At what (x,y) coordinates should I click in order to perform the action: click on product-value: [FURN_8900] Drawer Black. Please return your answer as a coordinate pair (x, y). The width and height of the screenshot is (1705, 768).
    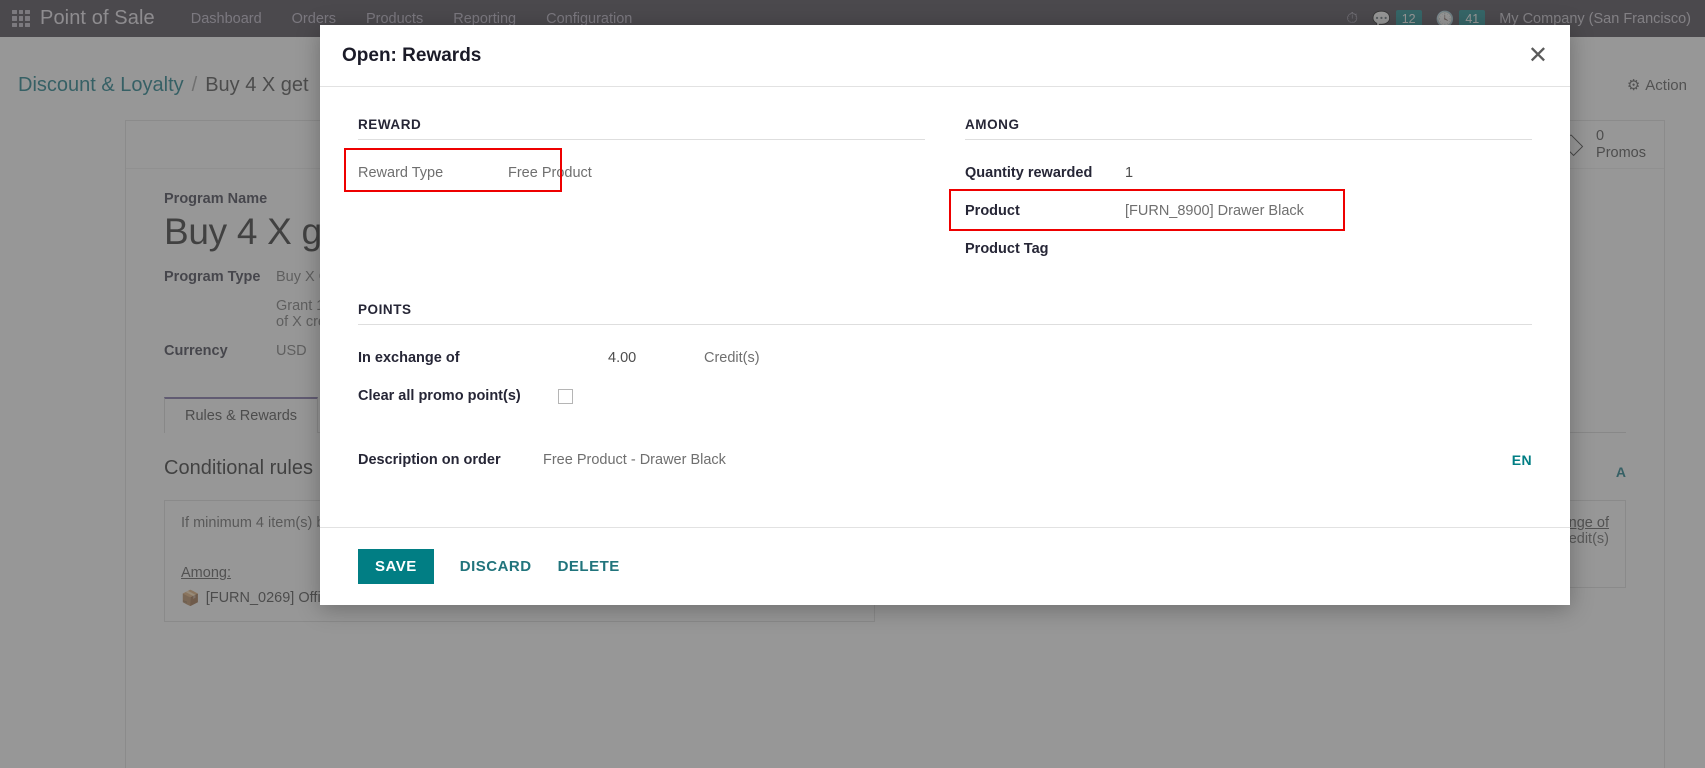
    Looking at the image, I should click on (1214, 211).